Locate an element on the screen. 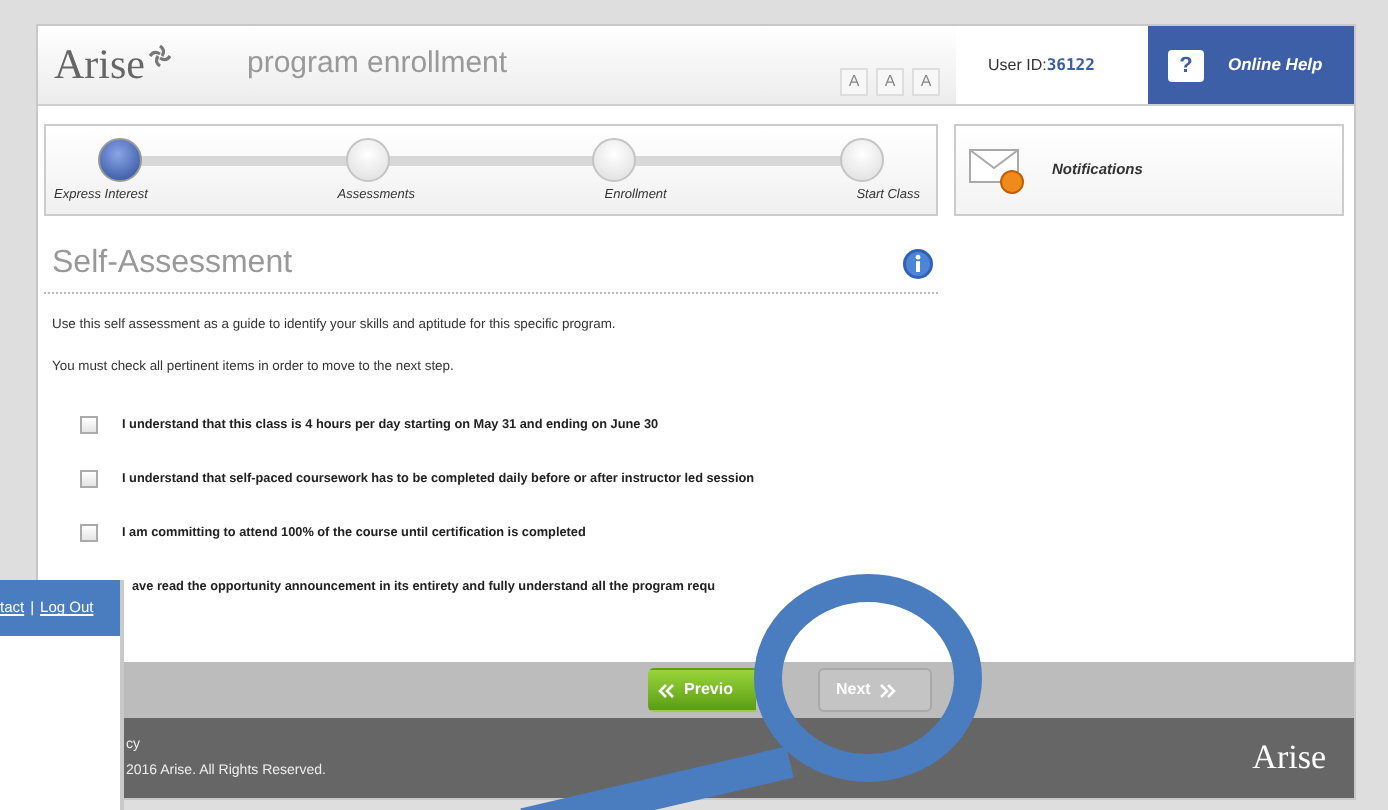 The height and width of the screenshot is (810, 1388). footer-logo: Arise is located at coordinates (1289, 758).